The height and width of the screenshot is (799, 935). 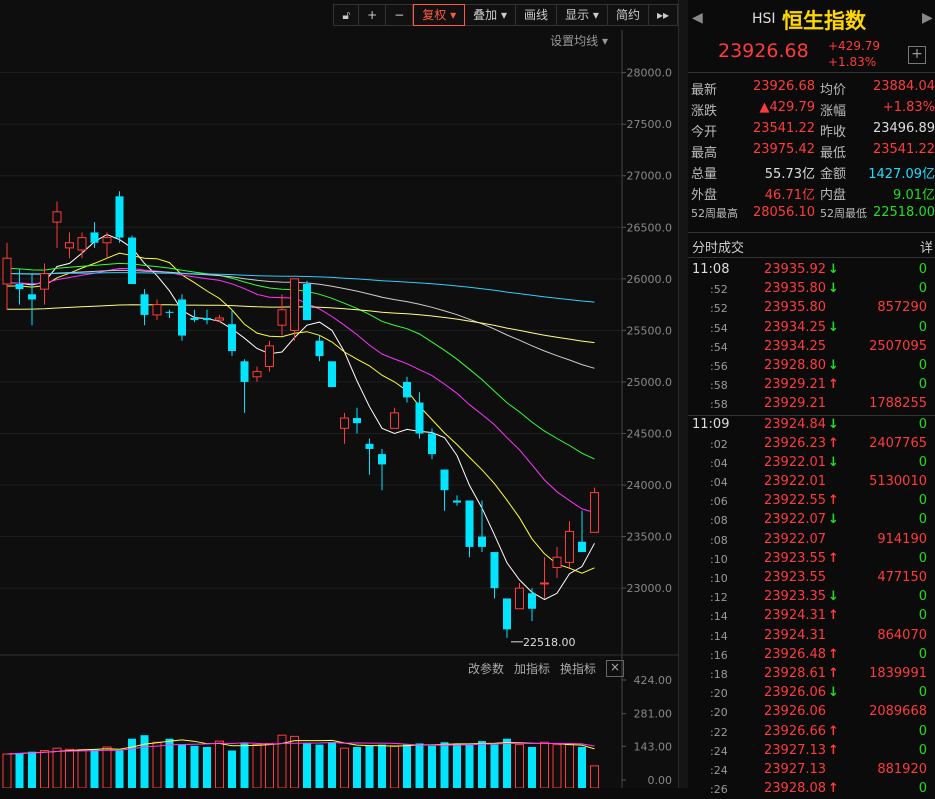 What do you see at coordinates (795, 616) in the screenshot?
I see `trade-price: 23924.31` at bounding box center [795, 616].